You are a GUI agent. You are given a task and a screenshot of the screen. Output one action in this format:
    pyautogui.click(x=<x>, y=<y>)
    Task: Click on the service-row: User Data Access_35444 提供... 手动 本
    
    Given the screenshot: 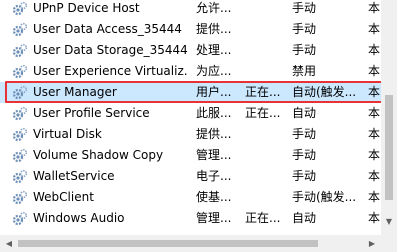 What is the action you would take?
    pyautogui.click(x=198, y=29)
    